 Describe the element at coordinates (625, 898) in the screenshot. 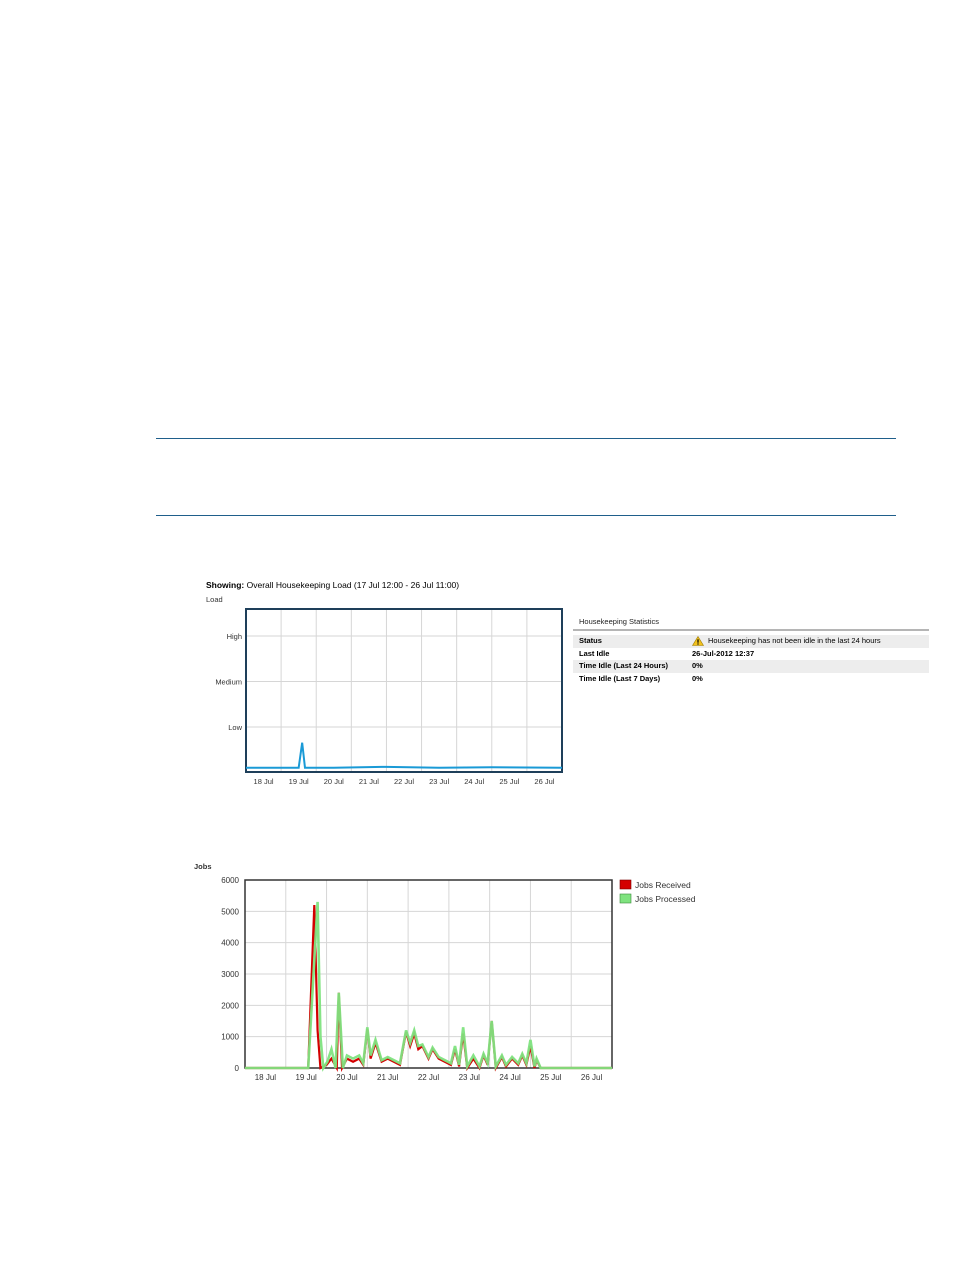

I see `legend-swatch-processed` at that location.